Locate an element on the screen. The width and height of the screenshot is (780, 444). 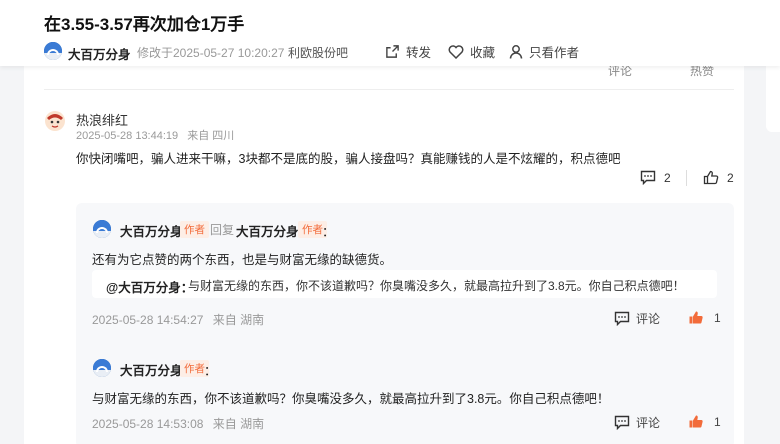
comment-reply-button: 2 is located at coordinates (655, 177).